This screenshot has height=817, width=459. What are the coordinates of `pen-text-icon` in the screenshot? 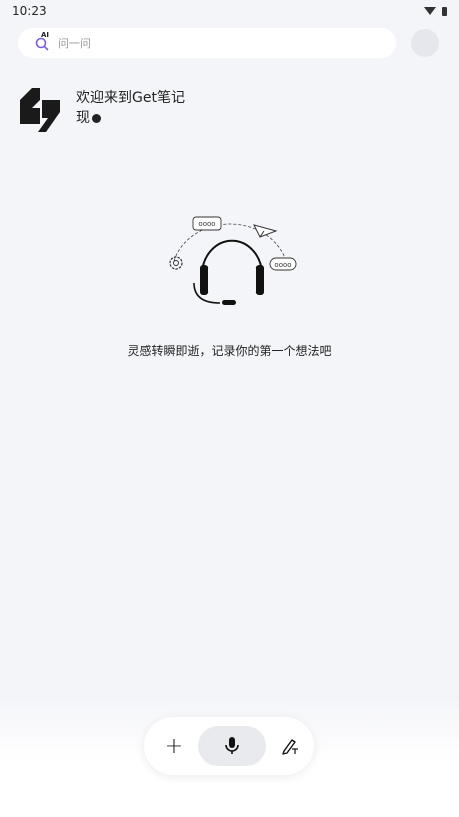 It's located at (290, 747).